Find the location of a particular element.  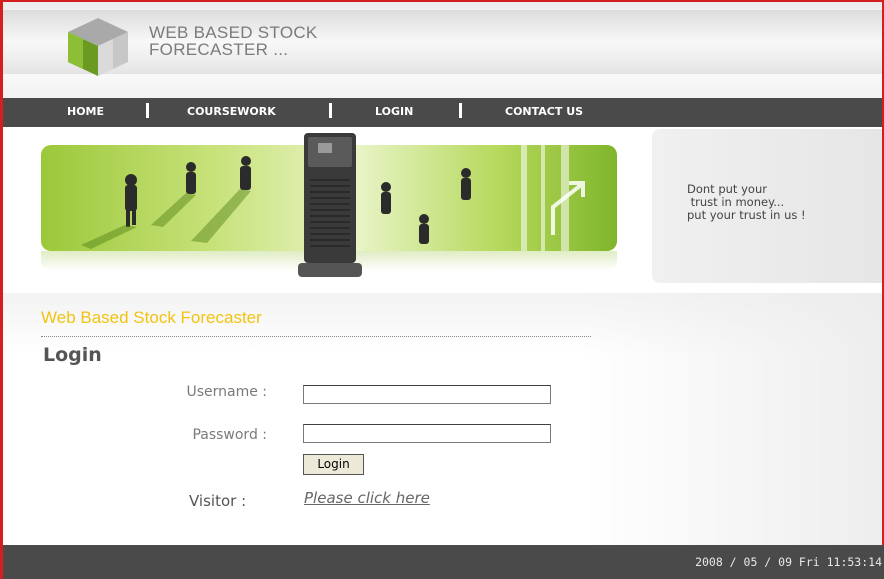

dotted-divider is located at coordinates (316, 336).